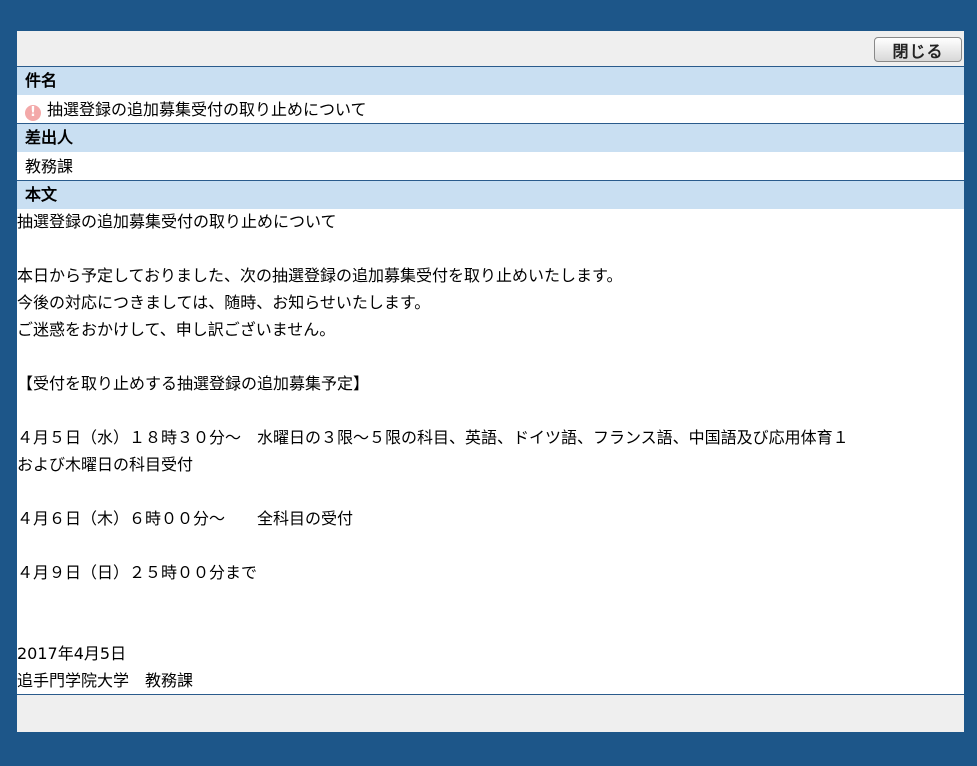  What do you see at coordinates (193, 383) in the screenshot?
I see `body-line: 【受付を取り止めする抽選登録の追加募集予定】` at bounding box center [193, 383].